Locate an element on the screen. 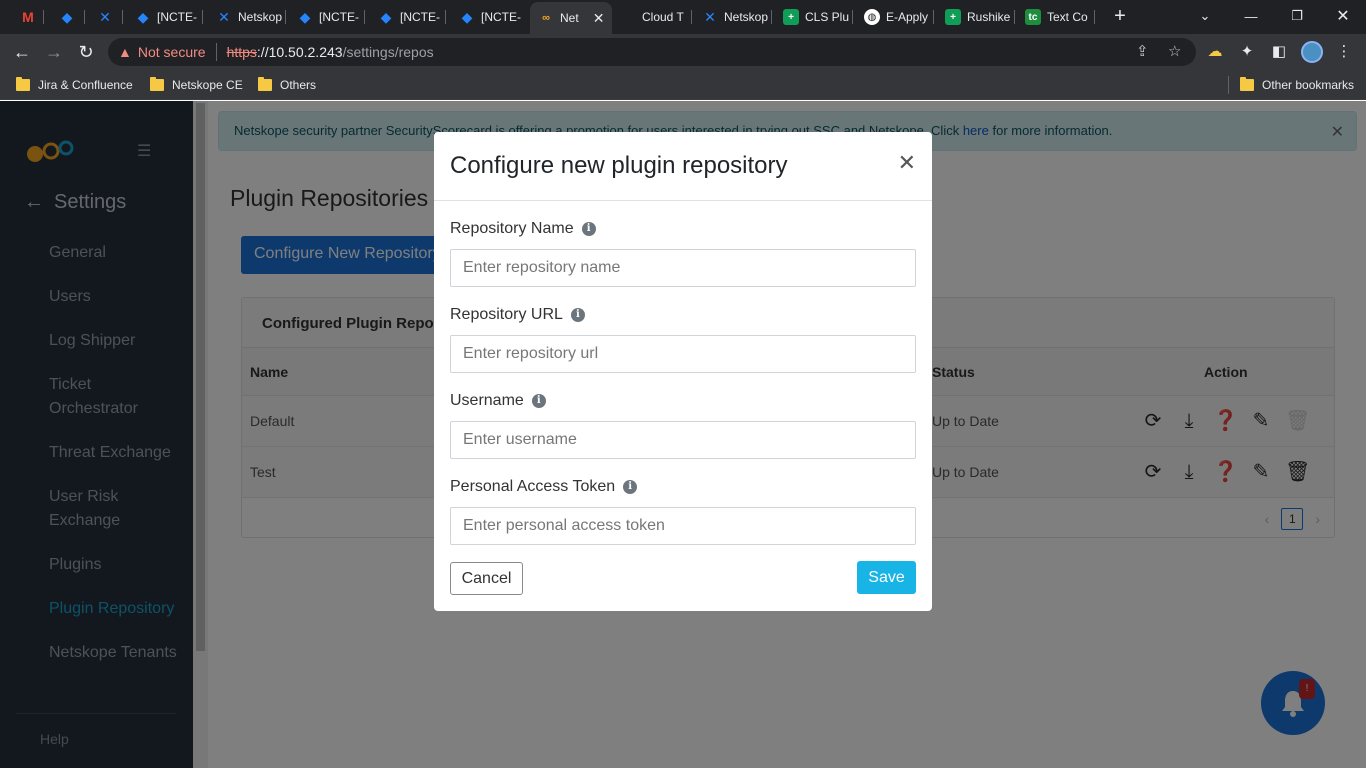 Image resolution: width=1366 pixels, height=768 pixels. gmail-icon: M is located at coordinates (28, 17).